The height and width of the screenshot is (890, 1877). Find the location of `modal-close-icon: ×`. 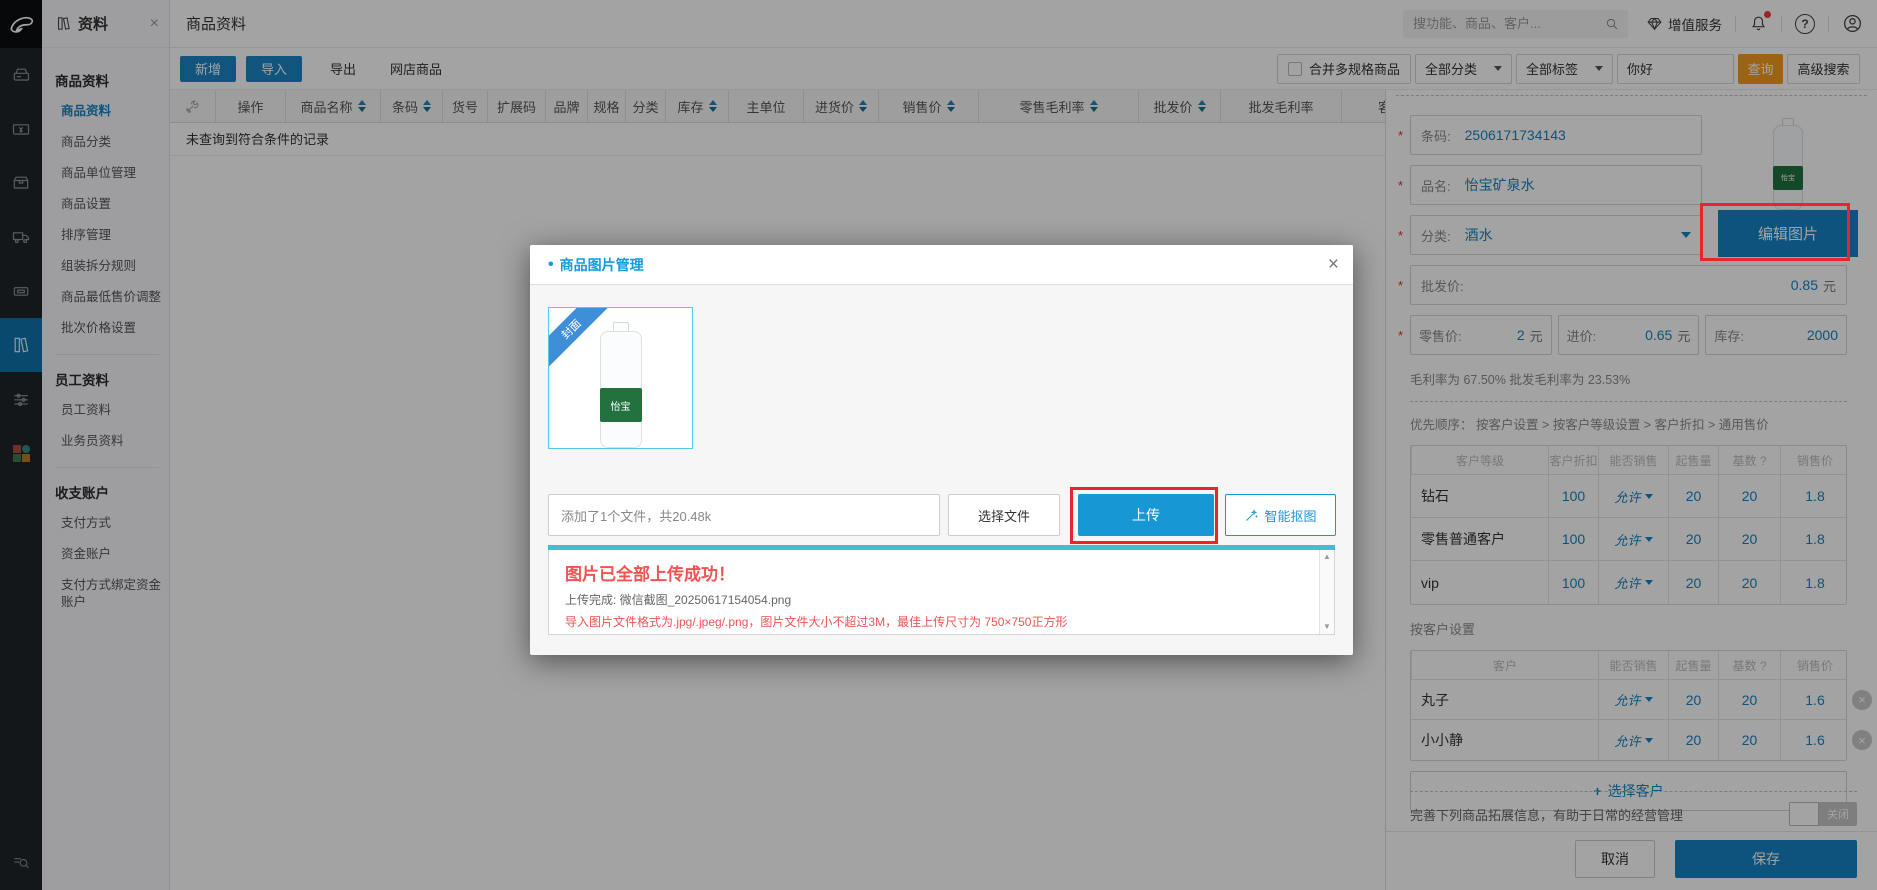

modal-close-icon: × is located at coordinates (1333, 264).